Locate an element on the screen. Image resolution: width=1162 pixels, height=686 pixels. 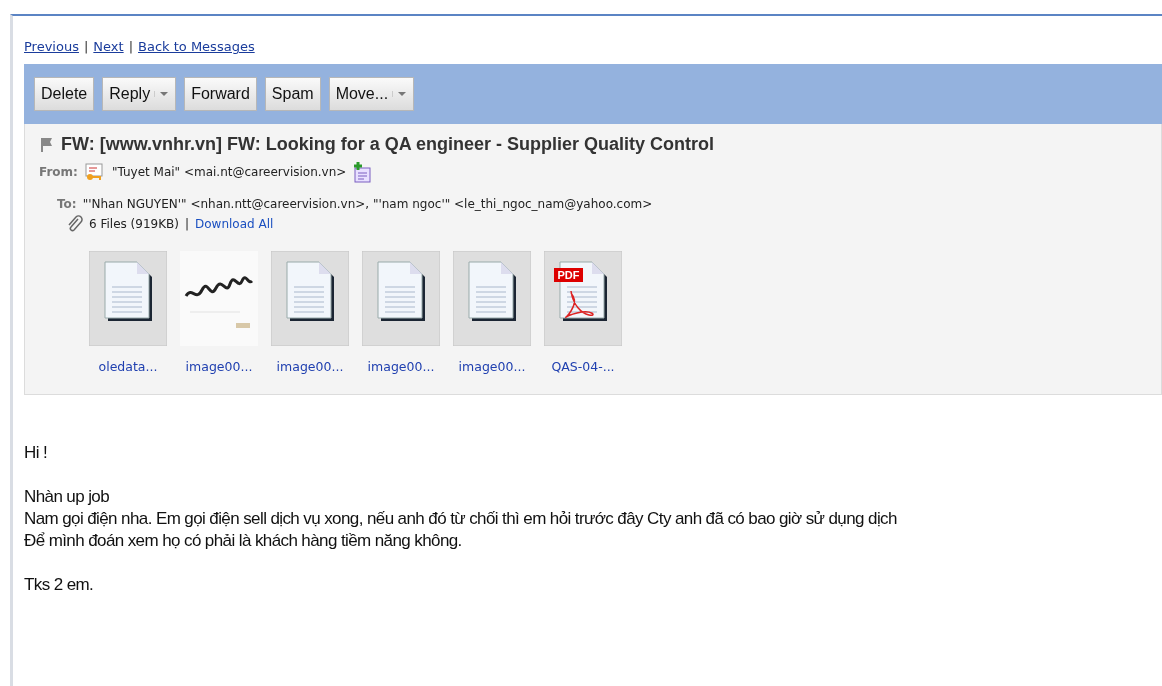
from-label: From: is located at coordinates (58, 172).